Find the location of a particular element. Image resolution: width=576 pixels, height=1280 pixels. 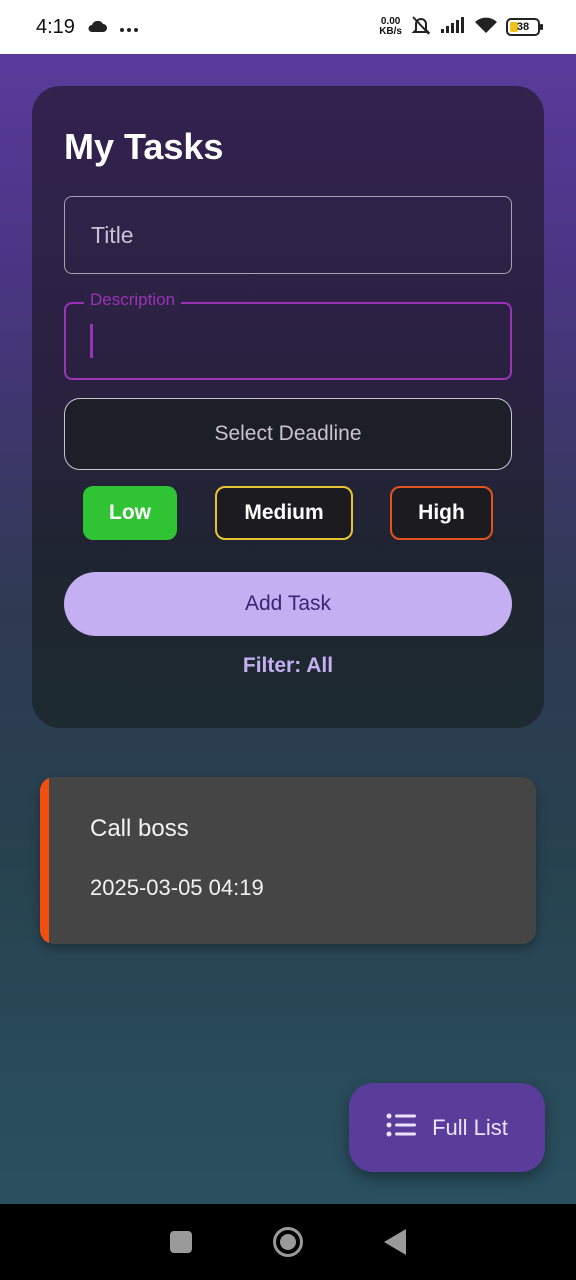

filter-toggle: Filter: All is located at coordinates (288, 666).